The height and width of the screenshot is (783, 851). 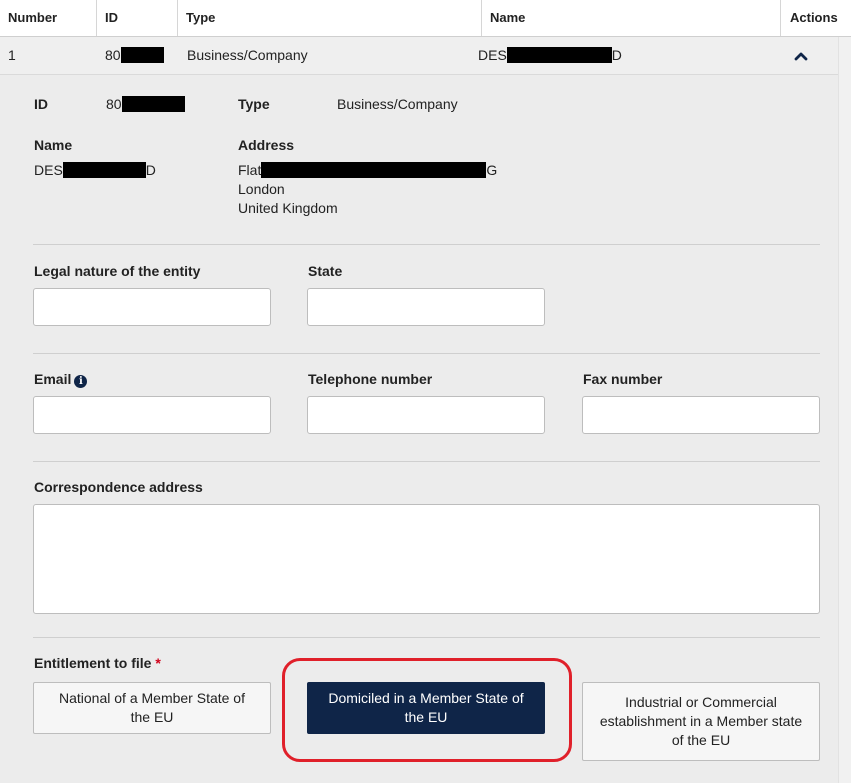 What do you see at coordinates (61, 379) in the screenshot?
I see `email-label: Email i` at bounding box center [61, 379].